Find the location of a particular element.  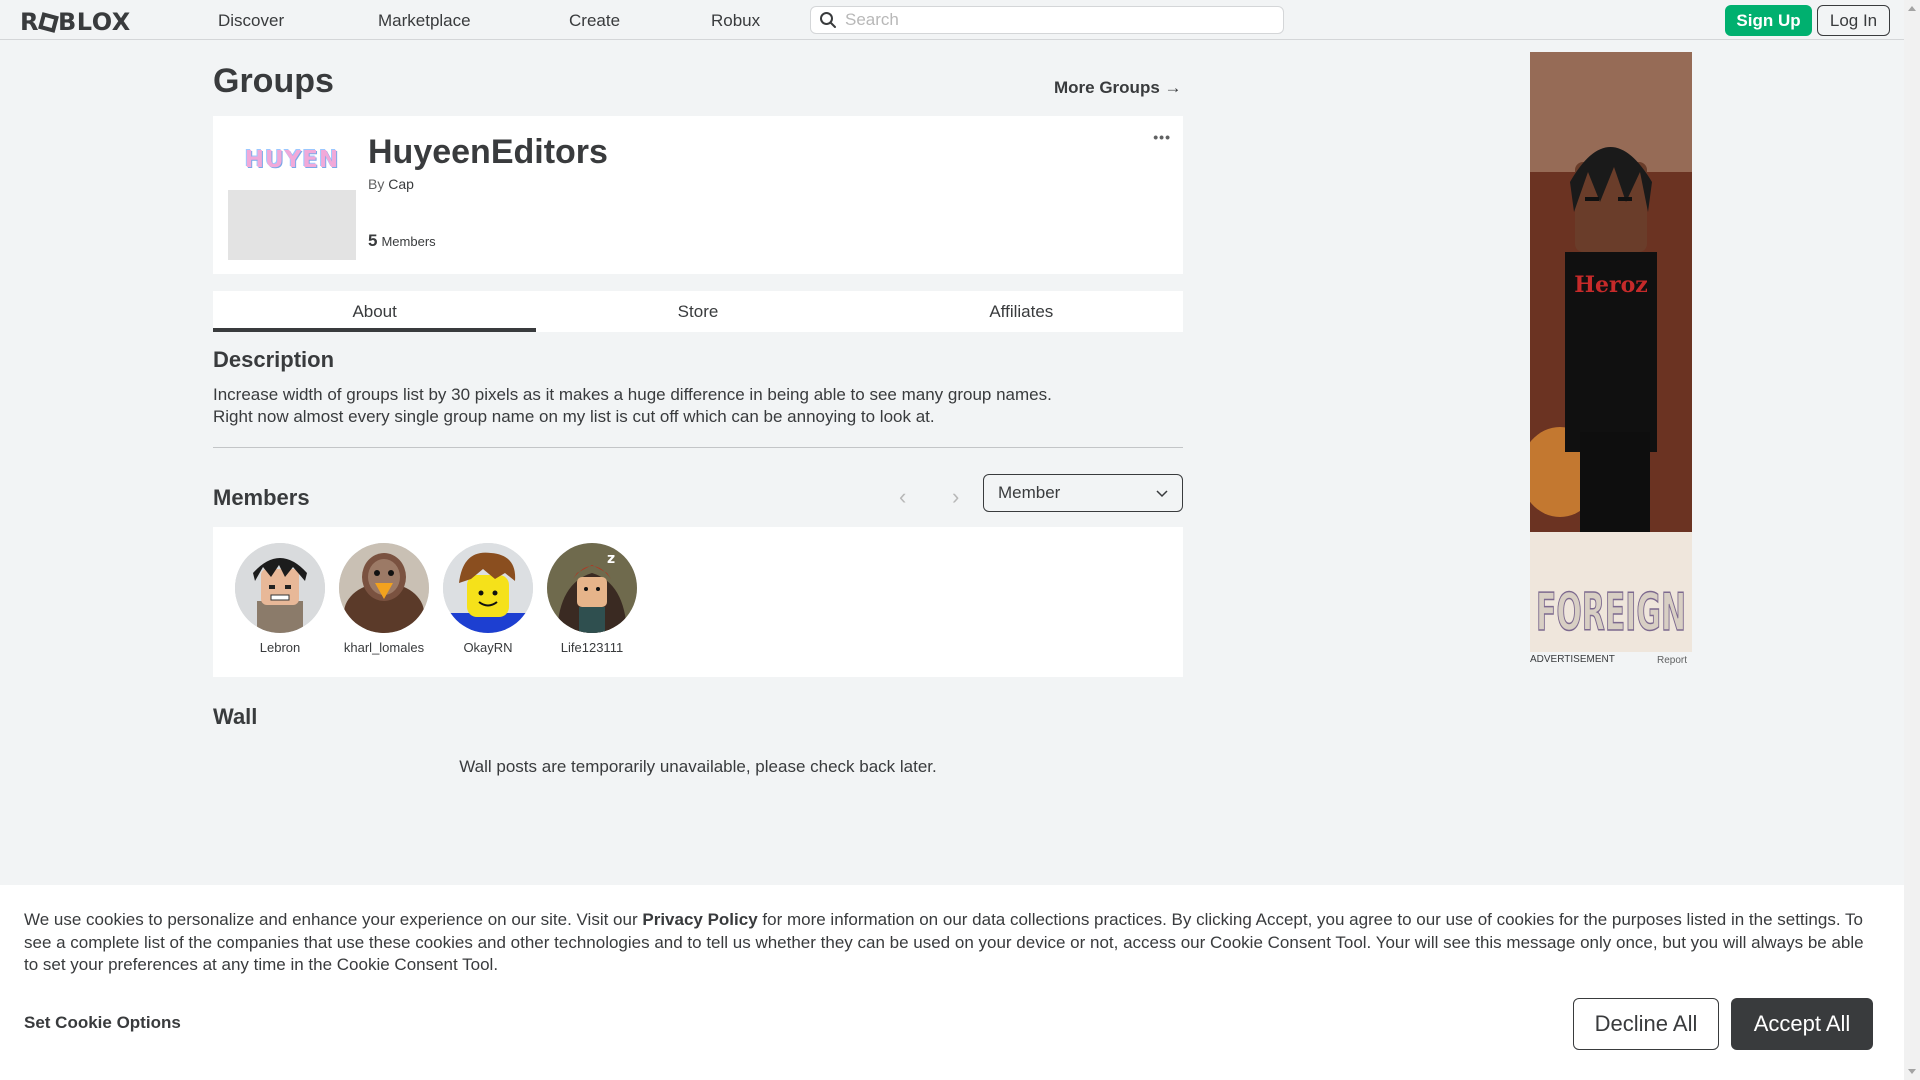

group-emblem: HUYEN is located at coordinates (292, 195).